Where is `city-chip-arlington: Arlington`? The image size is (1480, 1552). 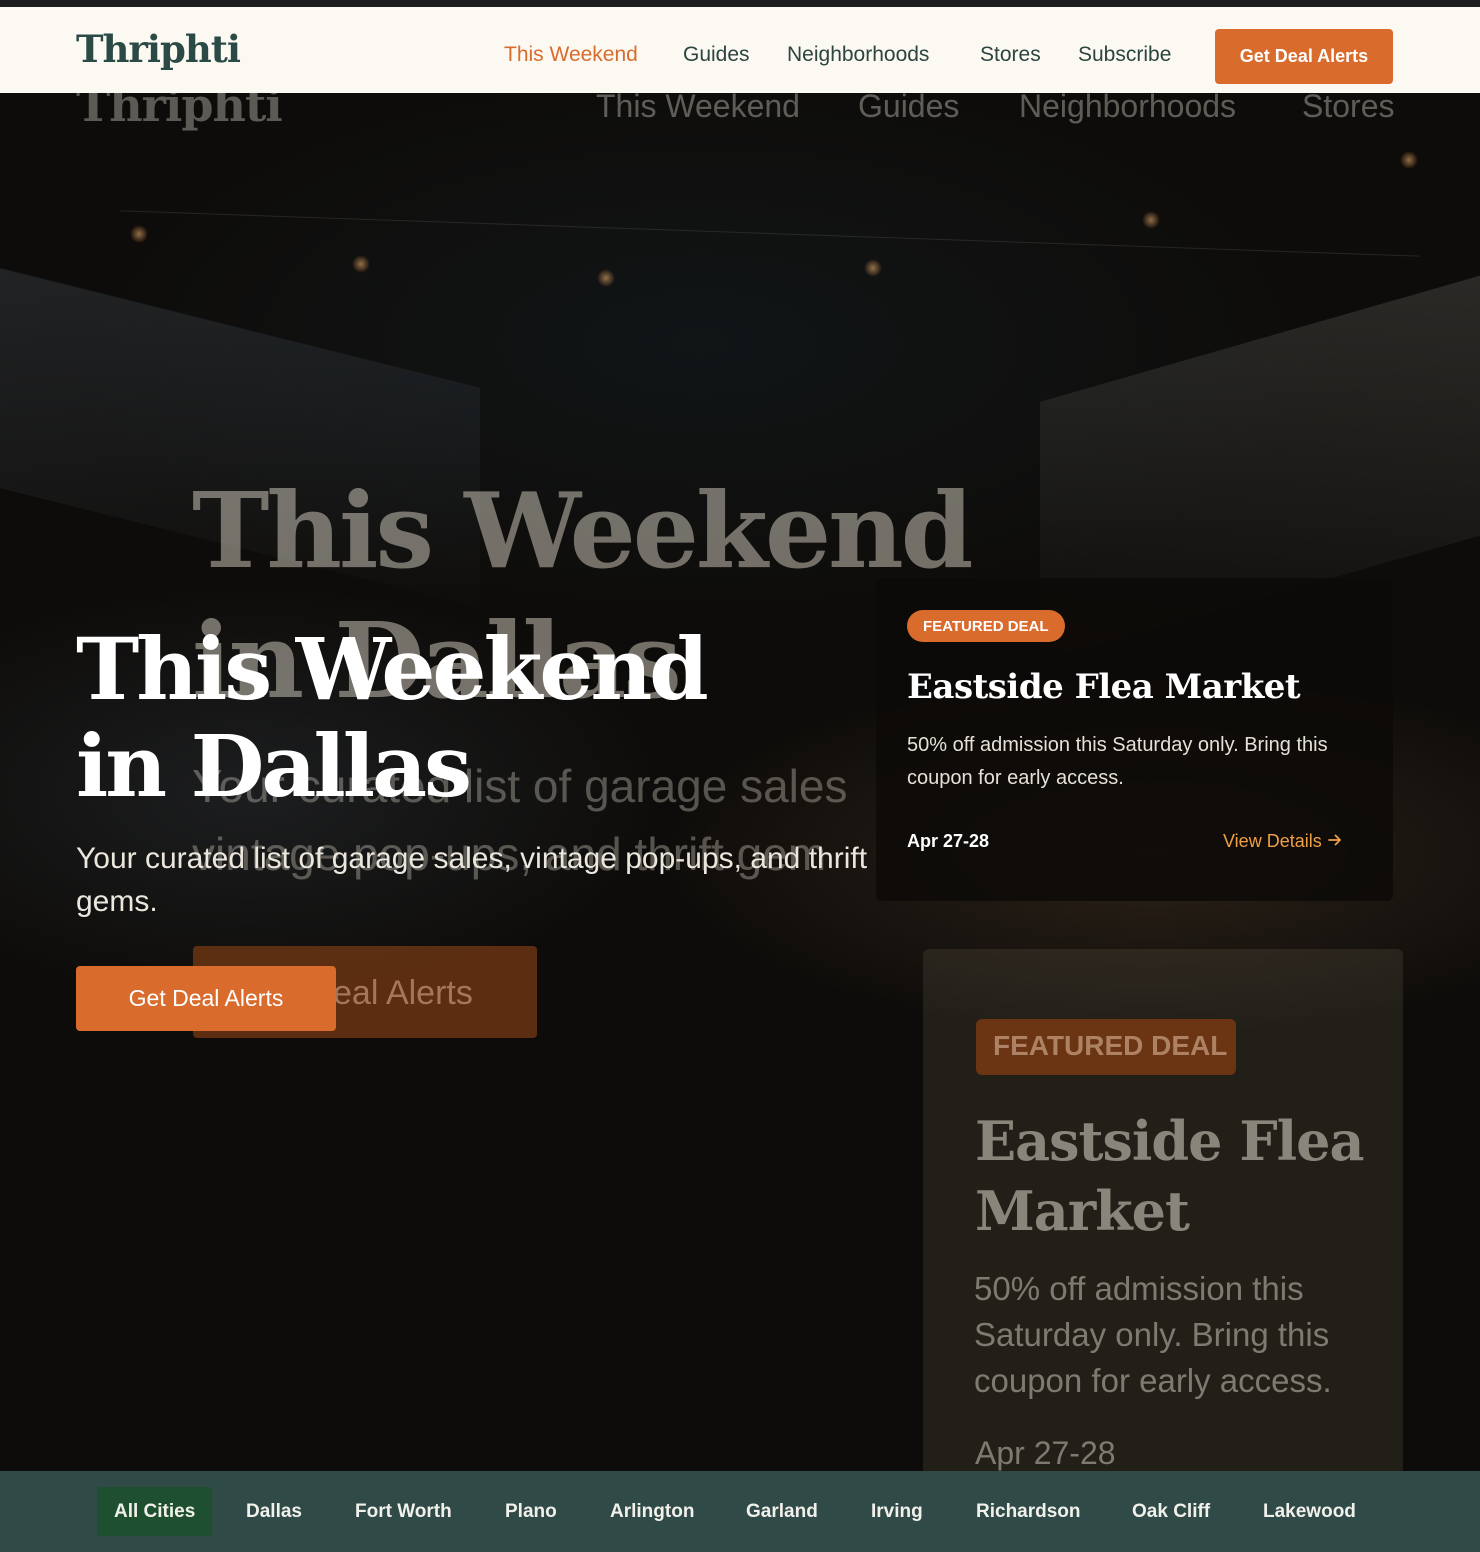
city-chip-arlington: Arlington is located at coordinates (652, 1511).